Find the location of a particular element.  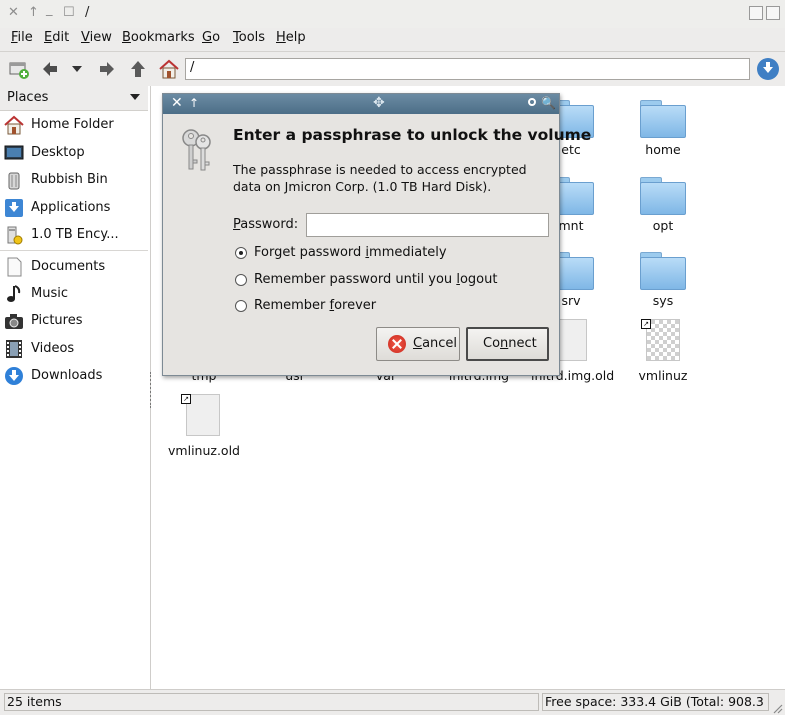

close-icon: ✕ is located at coordinates (13, 12).